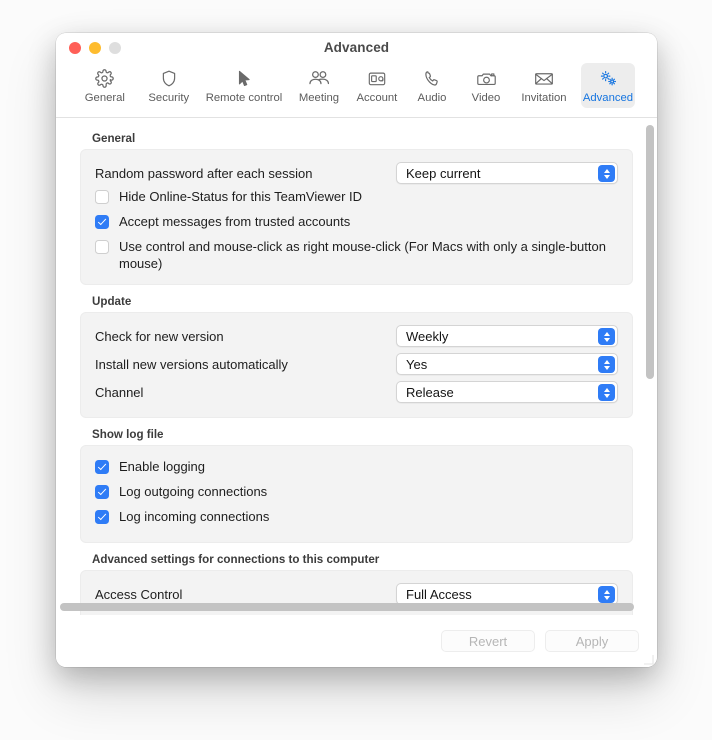 This screenshot has width=712, height=740. I want to click on envelope-icon, so click(544, 78).